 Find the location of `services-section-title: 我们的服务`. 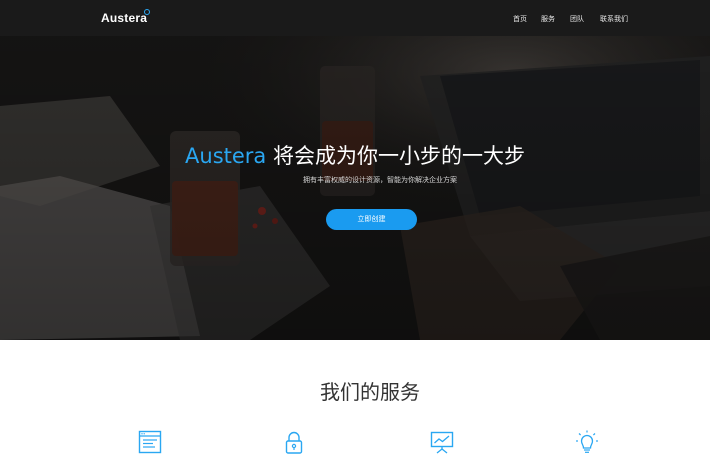

services-section-title: 我们的服务 is located at coordinates (370, 392).